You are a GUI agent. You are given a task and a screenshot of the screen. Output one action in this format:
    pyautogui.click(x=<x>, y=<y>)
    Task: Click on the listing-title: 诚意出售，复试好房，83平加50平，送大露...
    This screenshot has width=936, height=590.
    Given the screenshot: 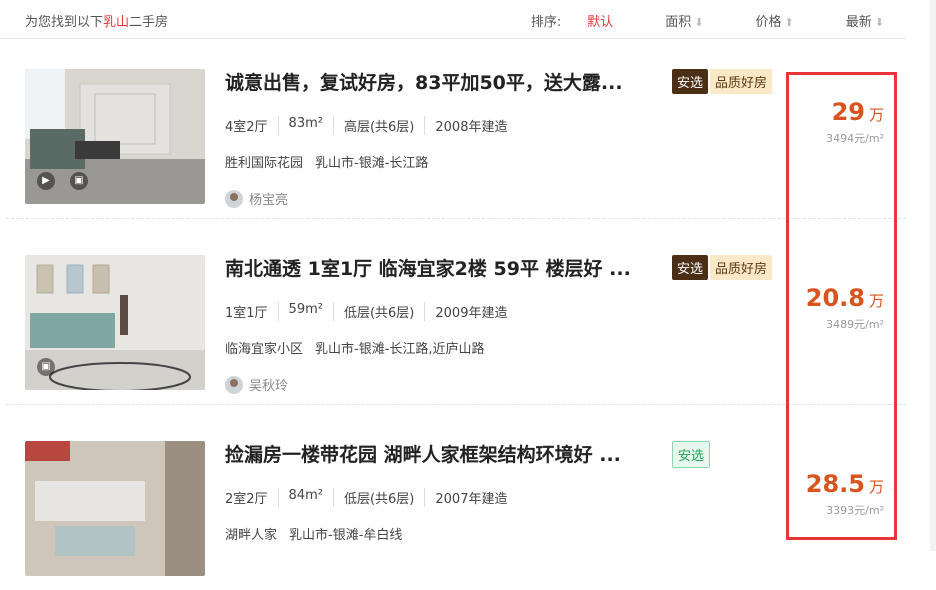 What is the action you would take?
    pyautogui.click(x=435, y=81)
    